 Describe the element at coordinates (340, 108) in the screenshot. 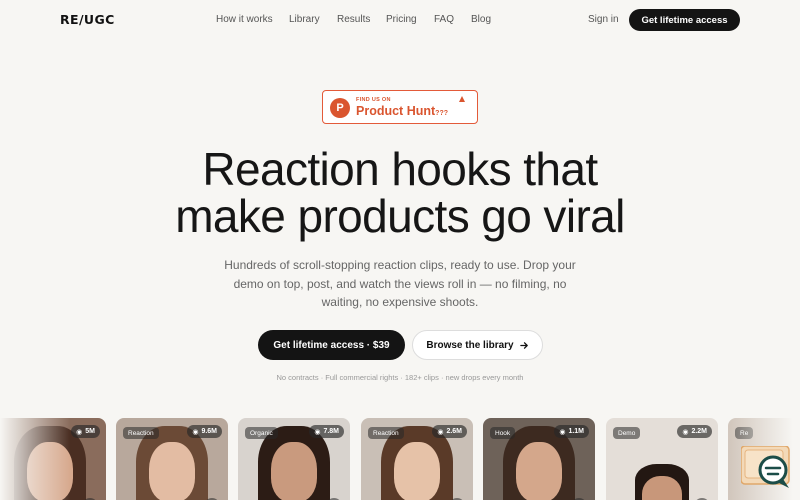

I see `product-hunt-icon: P` at that location.